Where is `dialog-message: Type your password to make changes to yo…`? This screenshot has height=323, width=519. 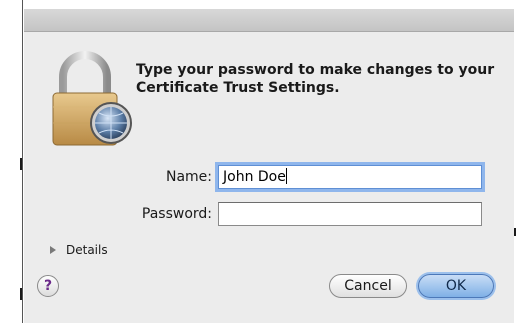
dialog-message: Type your password to make changes to yo… is located at coordinates (315, 79).